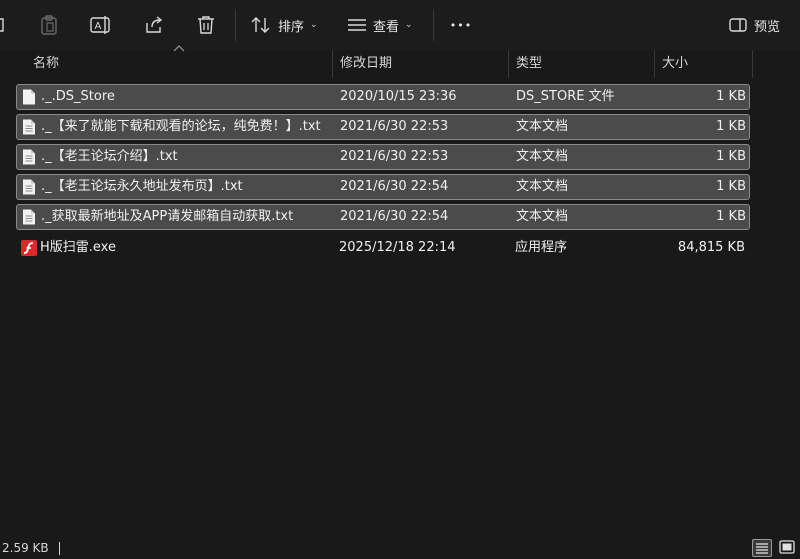 The height and width of the screenshot is (559, 800). I want to click on command-bar: A 排序 ⌄ 查看 ⌄ ••• 预览, so click(400, 25).